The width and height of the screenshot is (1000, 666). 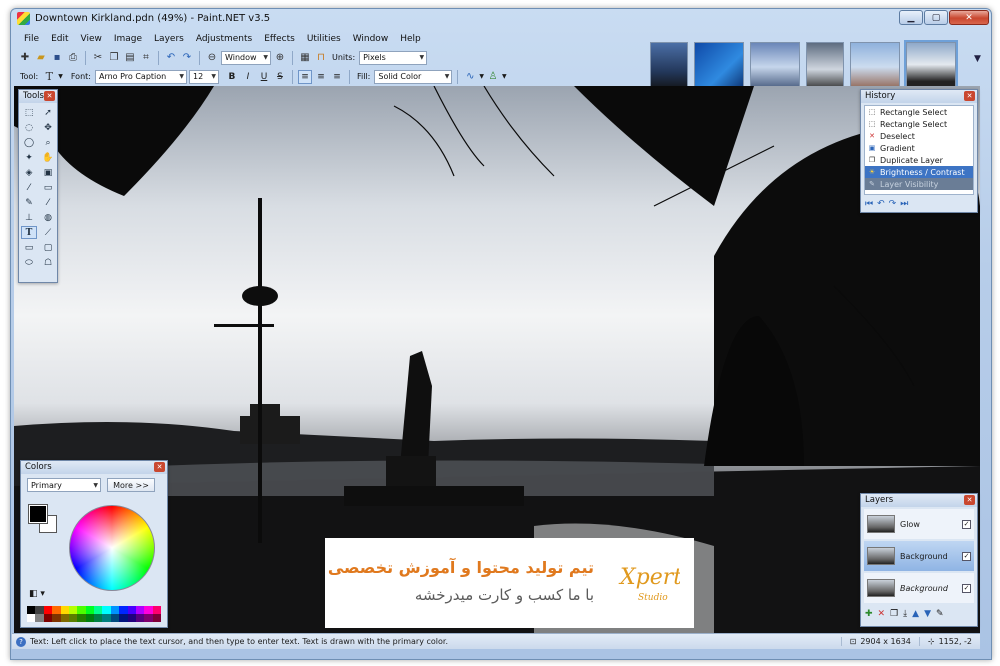 What do you see at coordinates (985, 59) in the screenshot?
I see `thumbnail-scroll-icon: ▼` at bounding box center [985, 59].